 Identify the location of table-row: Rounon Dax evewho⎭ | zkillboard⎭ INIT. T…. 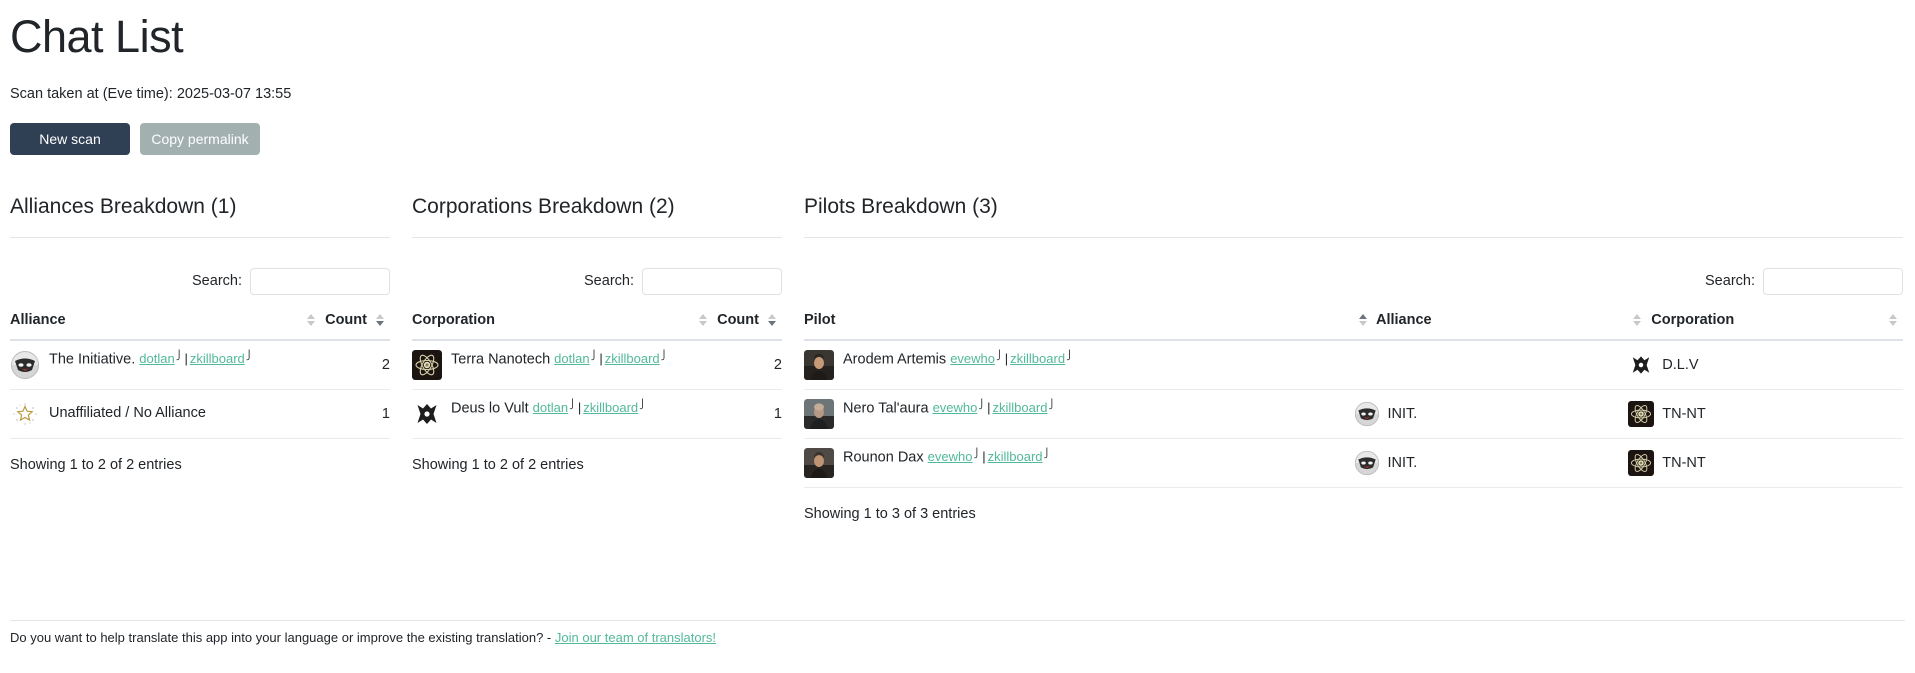
(1353, 463).